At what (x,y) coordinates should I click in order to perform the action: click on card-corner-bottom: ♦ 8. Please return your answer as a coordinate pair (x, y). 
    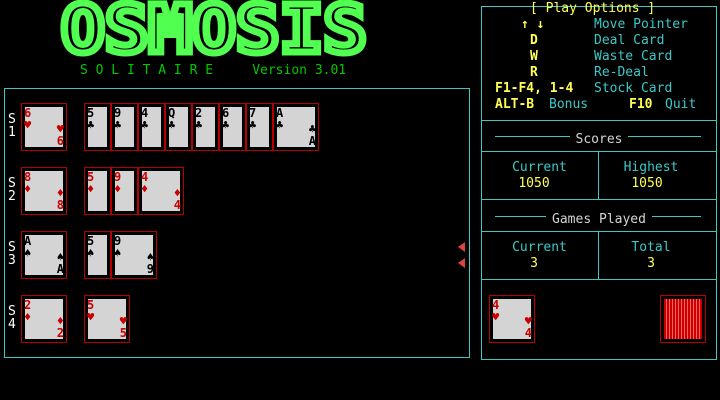
    Looking at the image, I should click on (60, 199).